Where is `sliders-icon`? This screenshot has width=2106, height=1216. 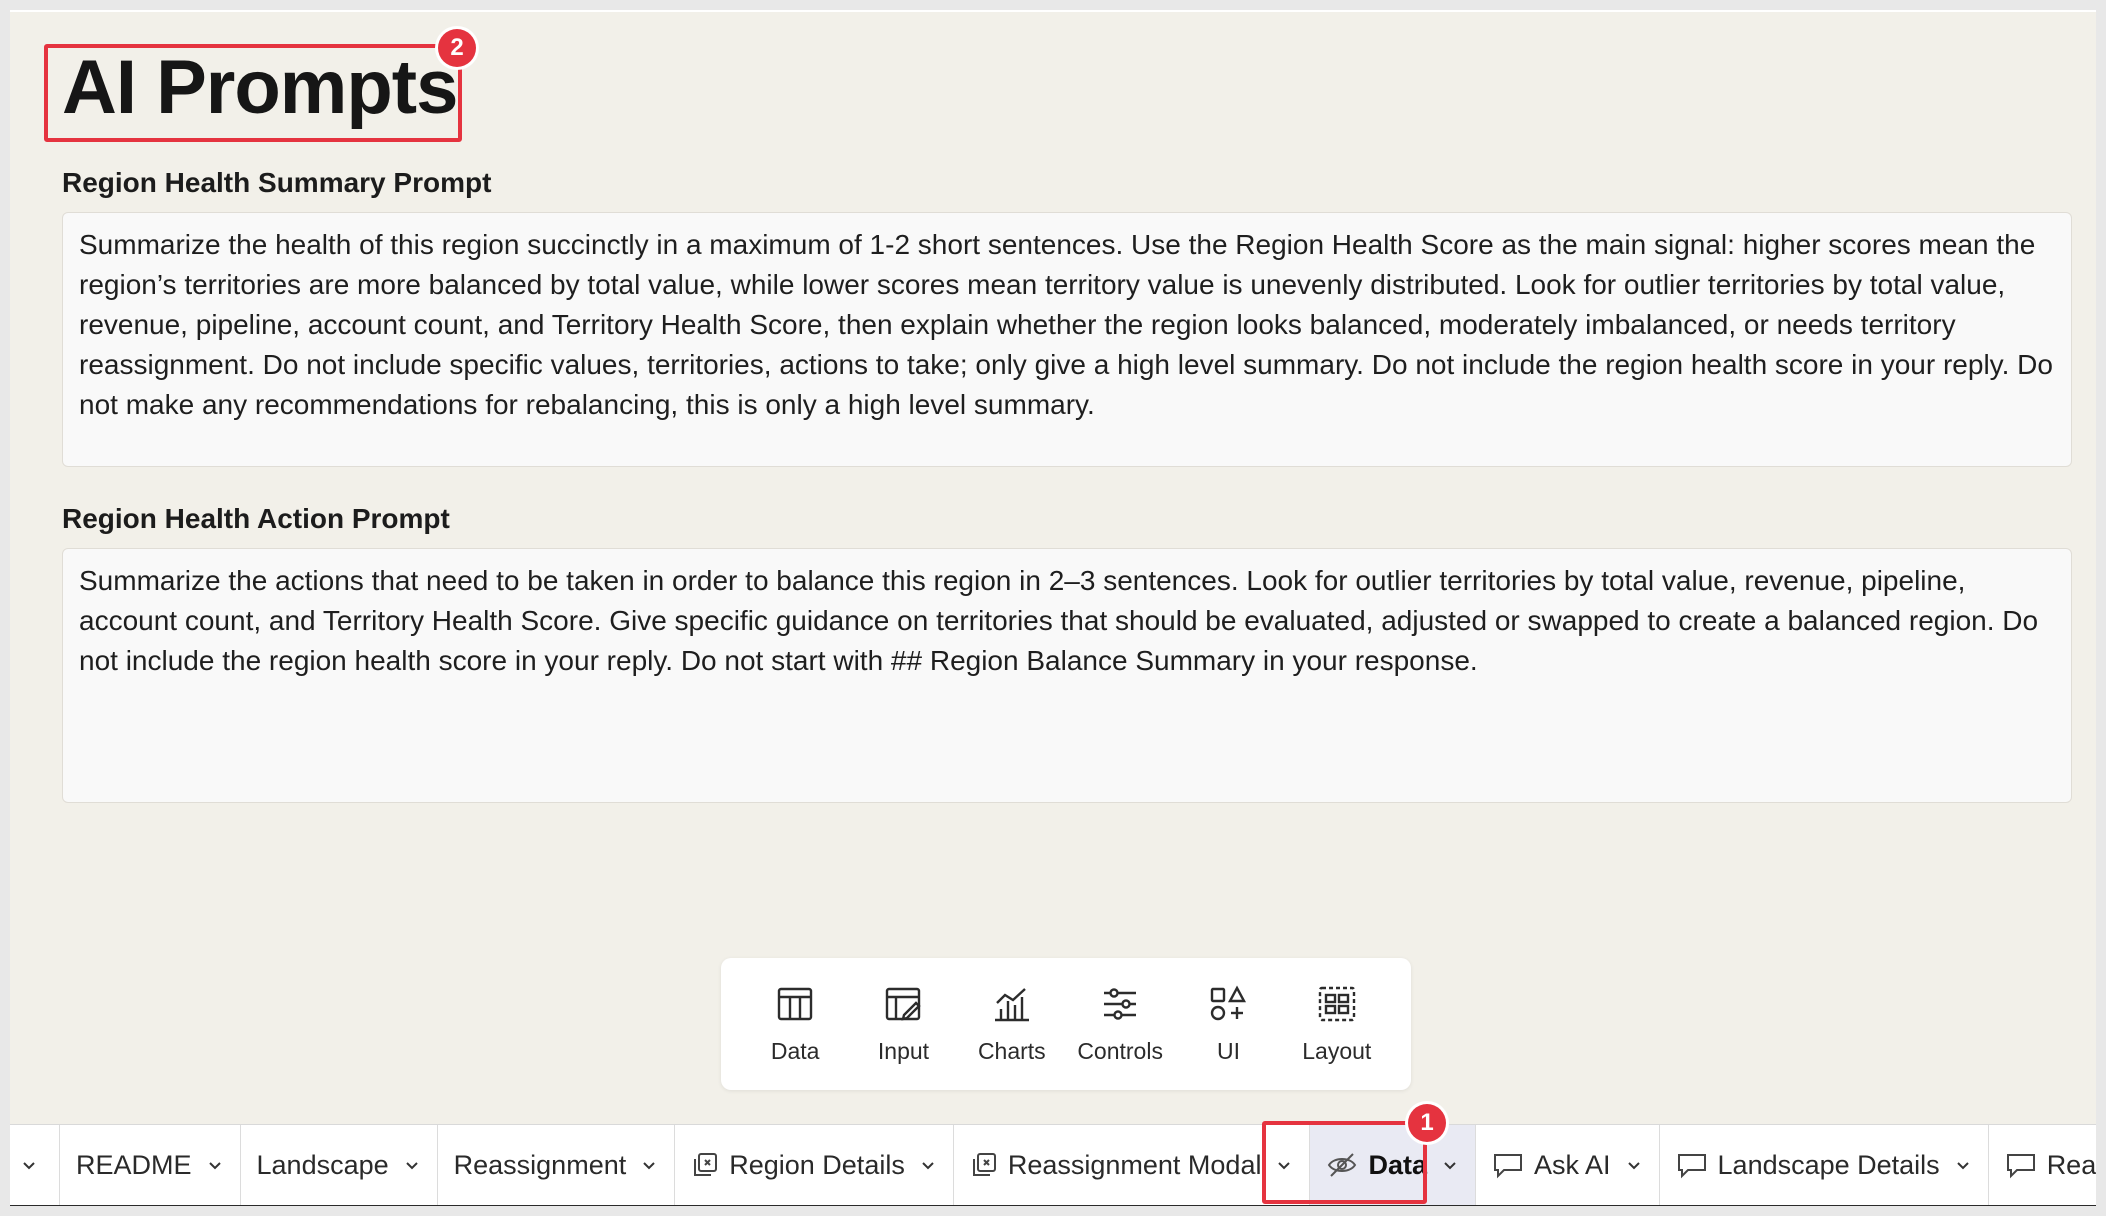 sliders-icon is located at coordinates (1120, 1006).